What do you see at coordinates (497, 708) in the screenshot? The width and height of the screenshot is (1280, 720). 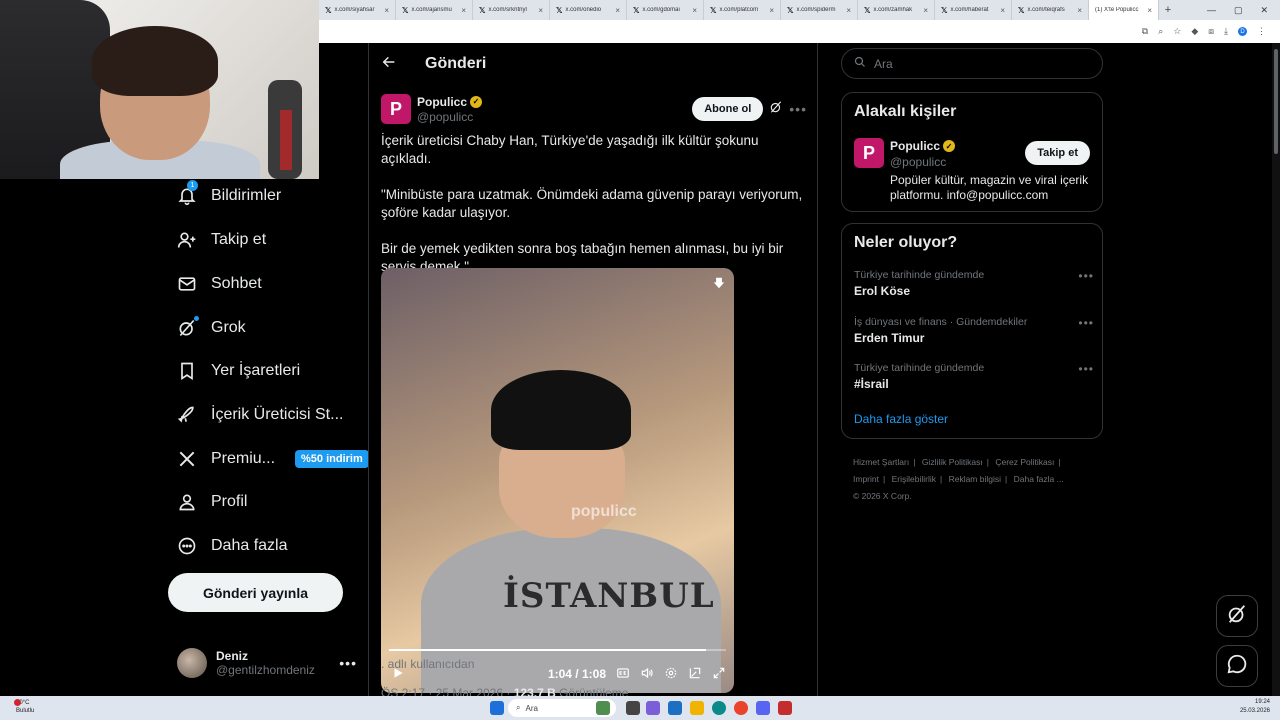 I see `start-menu-icon` at bounding box center [497, 708].